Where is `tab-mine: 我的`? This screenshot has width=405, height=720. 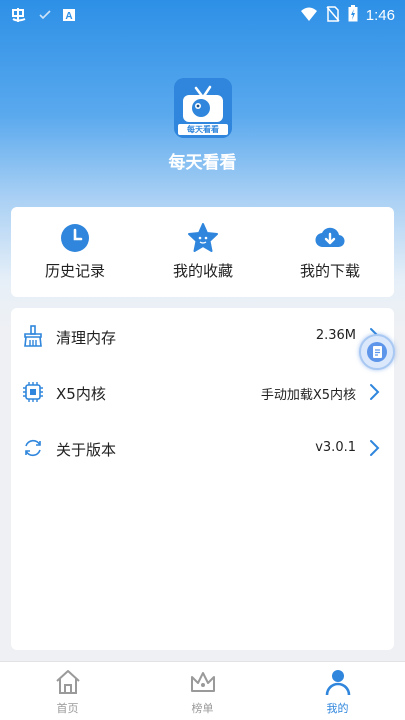 tab-mine: 我的 is located at coordinates (337, 691).